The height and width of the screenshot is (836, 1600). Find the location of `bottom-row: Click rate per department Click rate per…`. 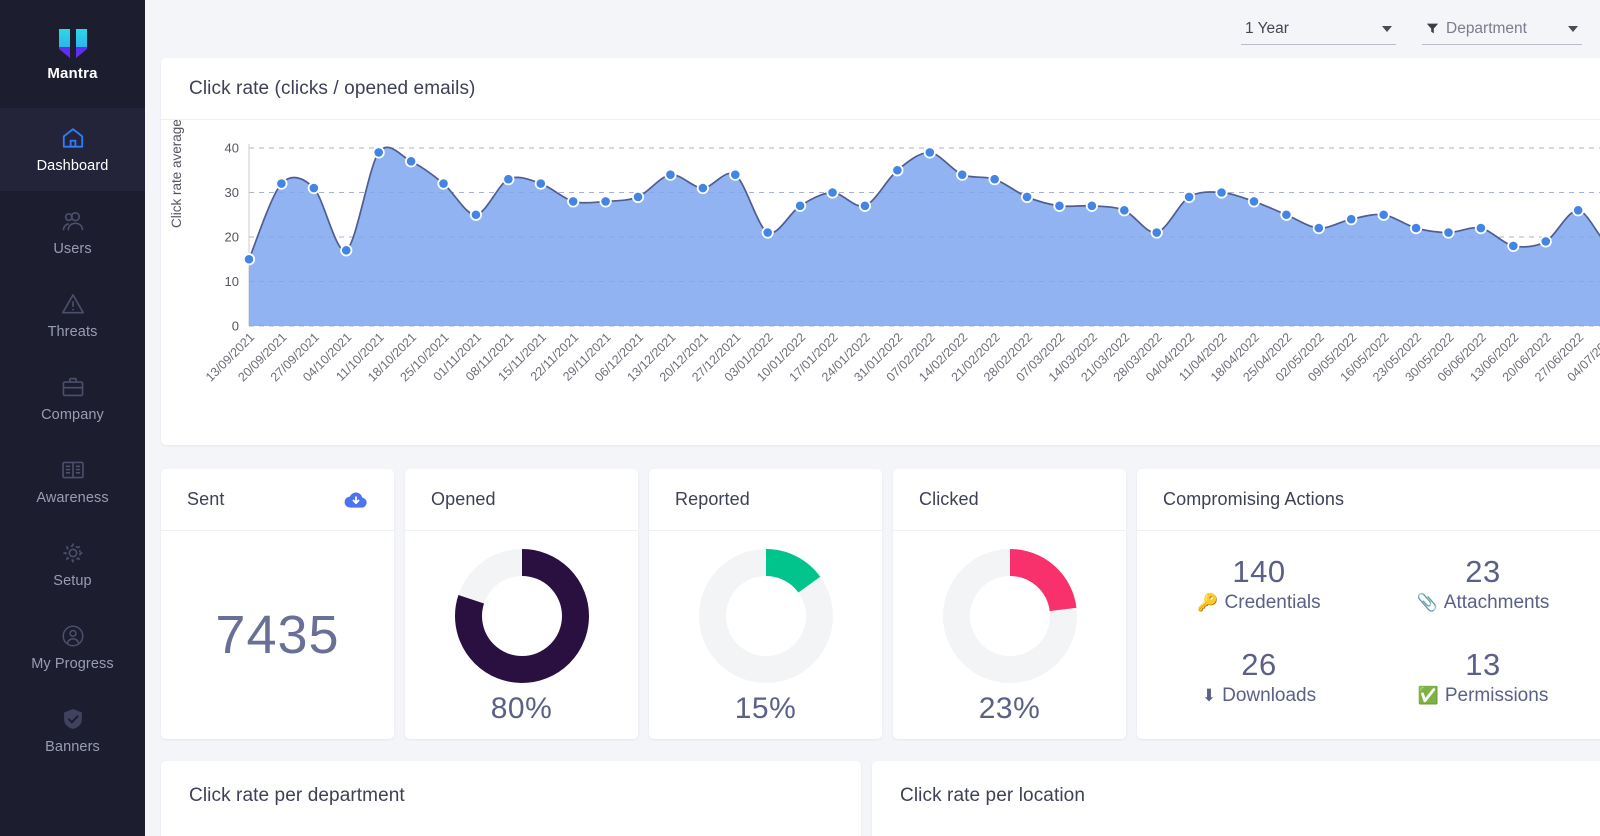

bottom-row: Click rate per department Click rate per… is located at coordinates (880, 798).